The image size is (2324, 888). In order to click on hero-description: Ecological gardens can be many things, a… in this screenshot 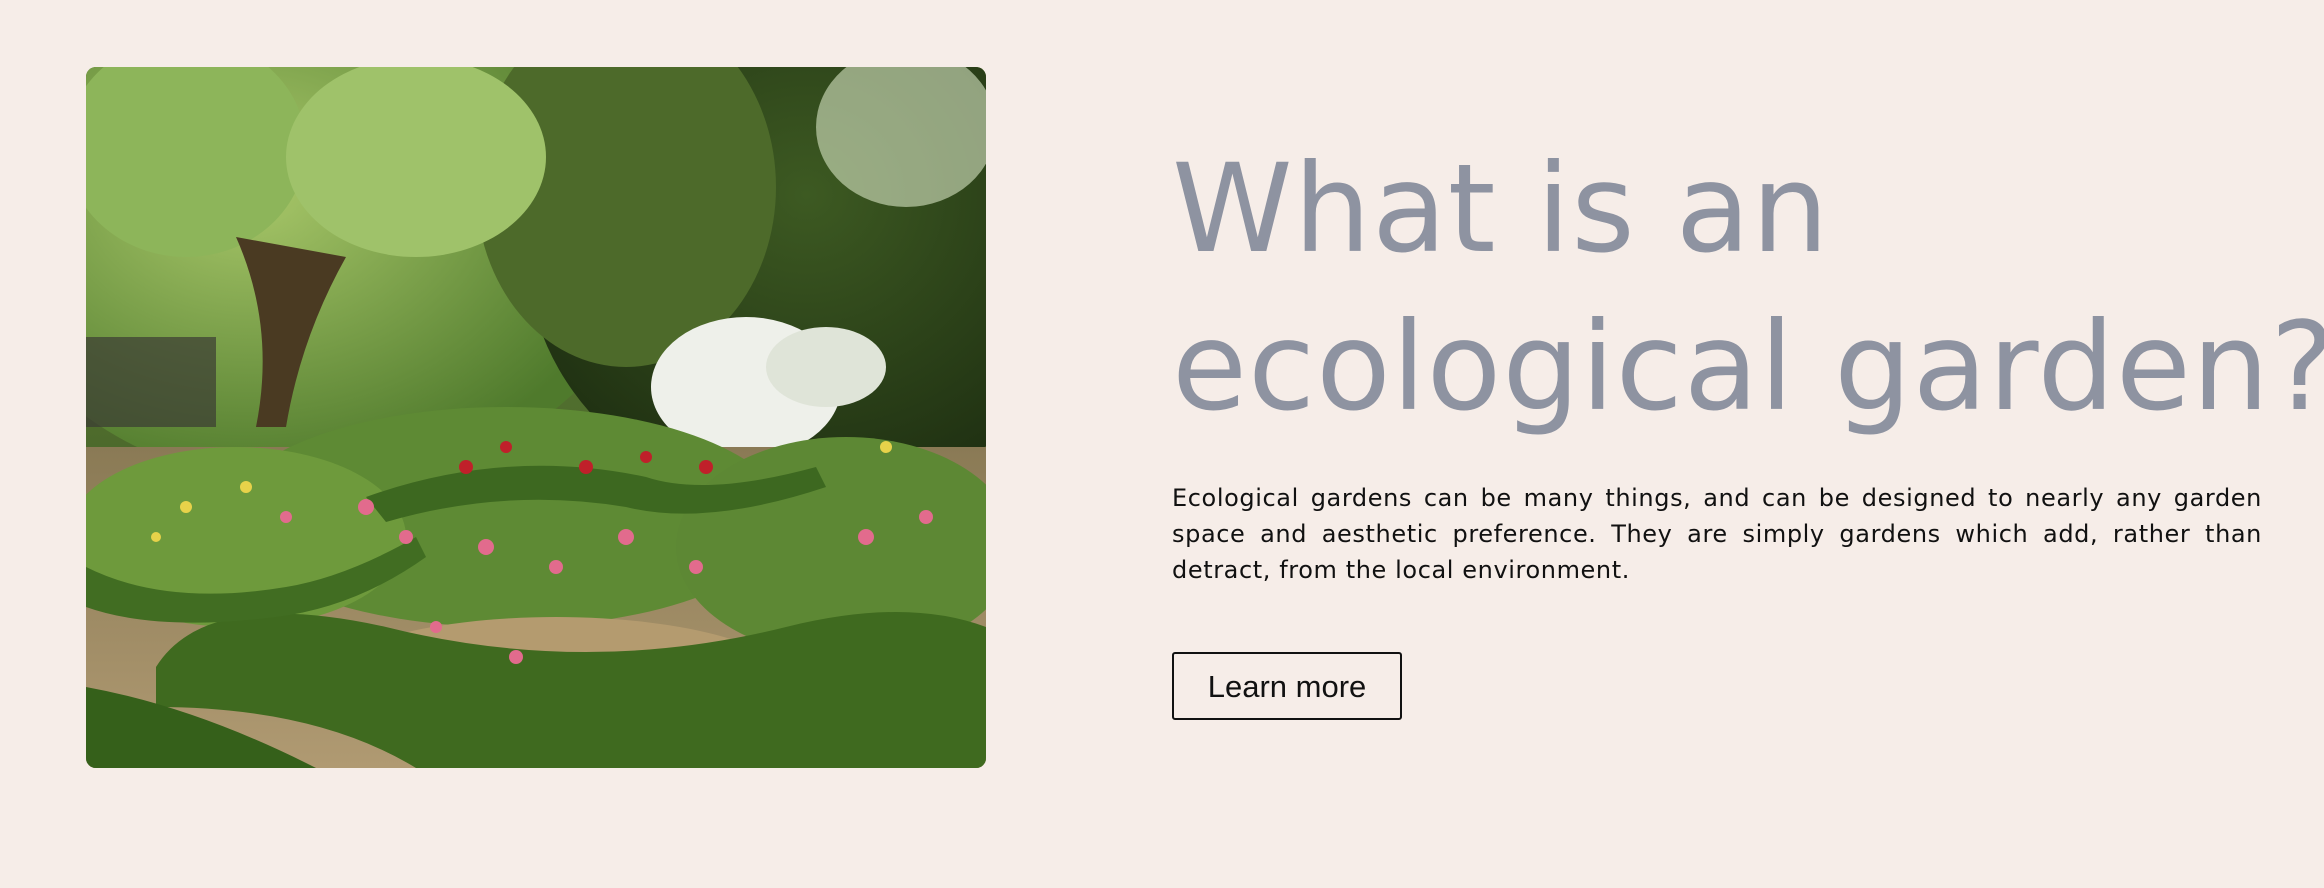, I will do `click(1717, 534)`.